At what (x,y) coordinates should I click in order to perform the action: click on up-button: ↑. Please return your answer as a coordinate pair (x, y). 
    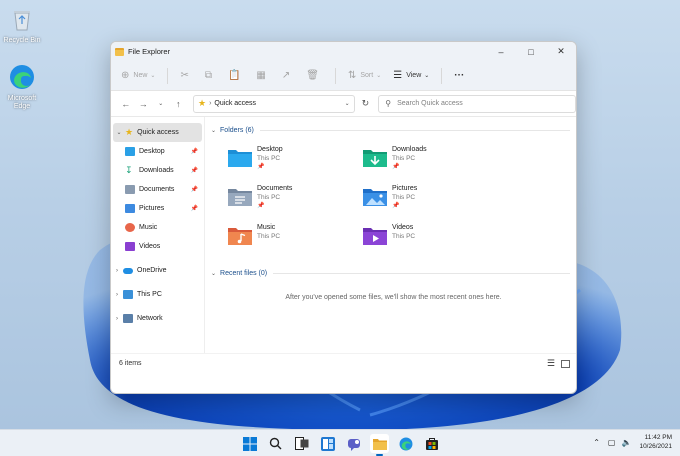
    Looking at the image, I should click on (179, 104).